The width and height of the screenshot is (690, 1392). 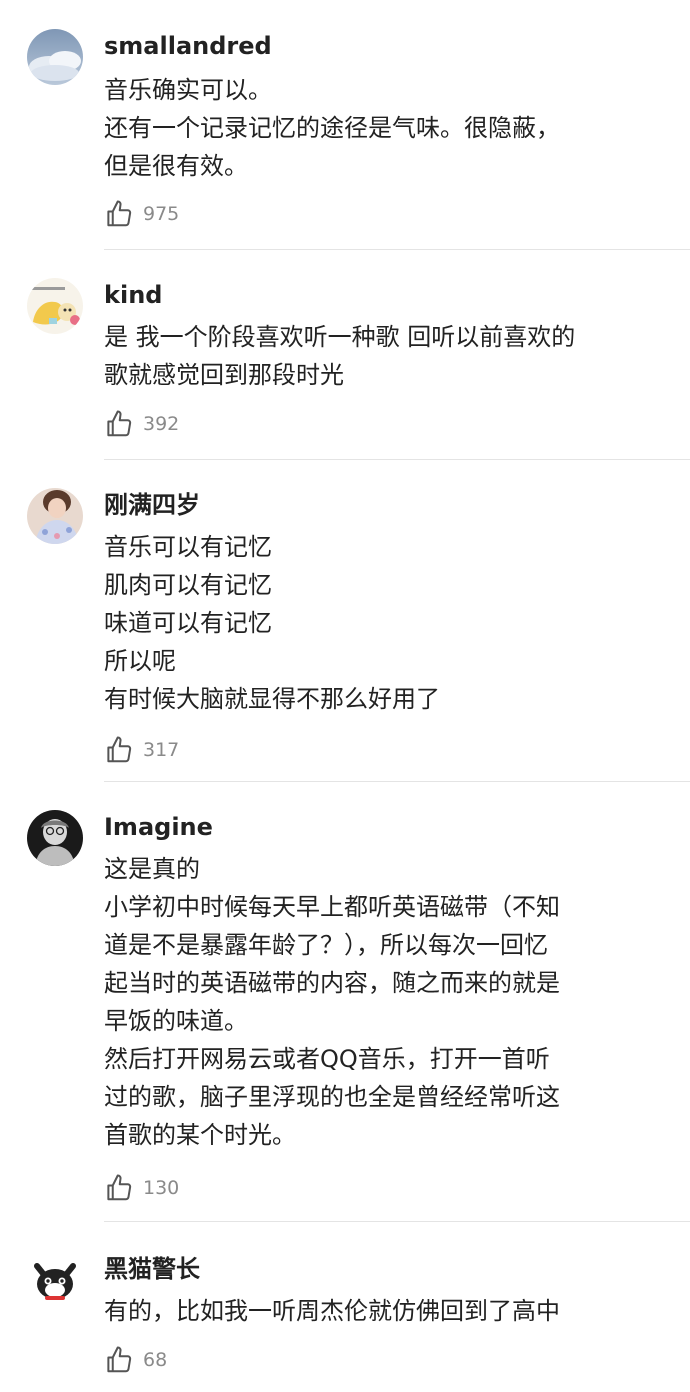 What do you see at coordinates (119, 1359) in the screenshot?
I see `thumbs-up-icon` at bounding box center [119, 1359].